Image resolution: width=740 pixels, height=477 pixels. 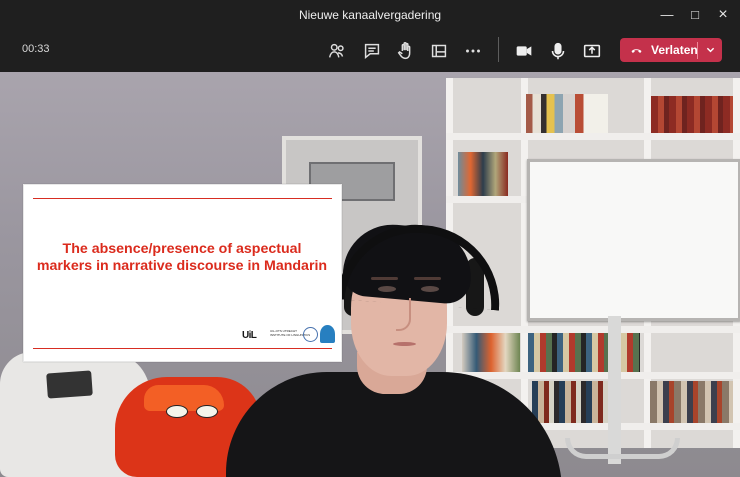 I want to click on meeting-controls-bar: 00:33 Verlaten, so click(x=370, y=51).